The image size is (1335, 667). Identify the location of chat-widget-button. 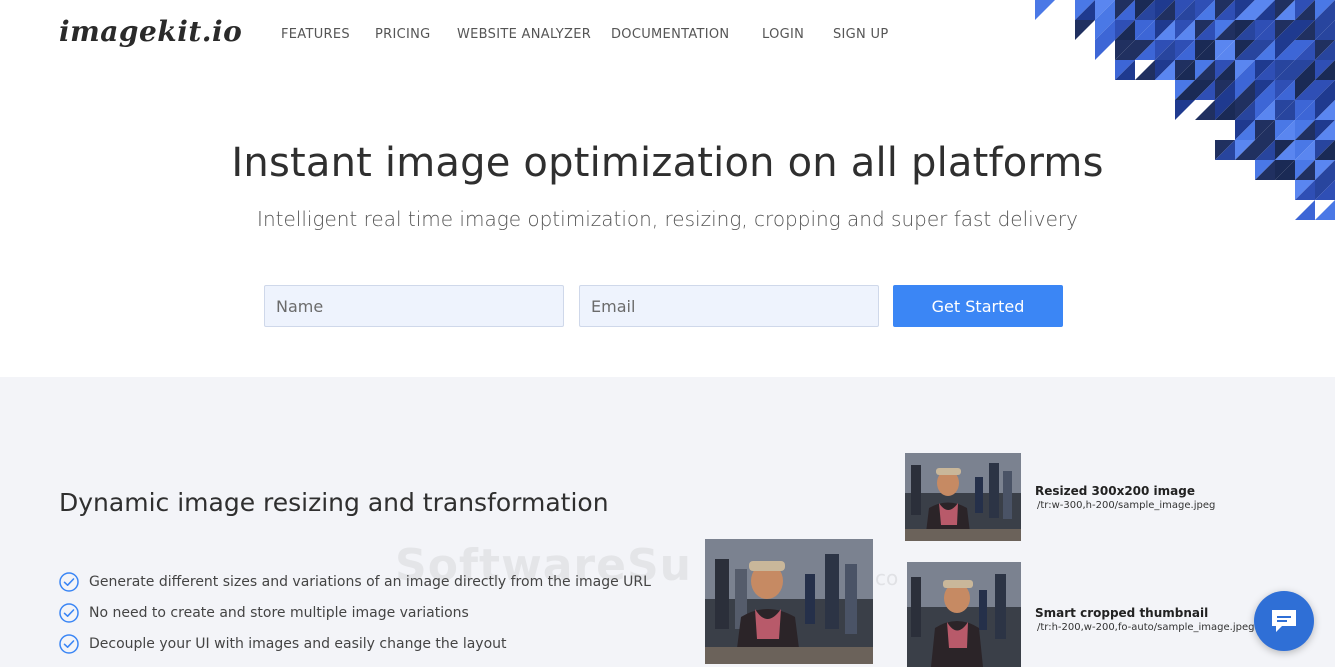
(1284, 621).